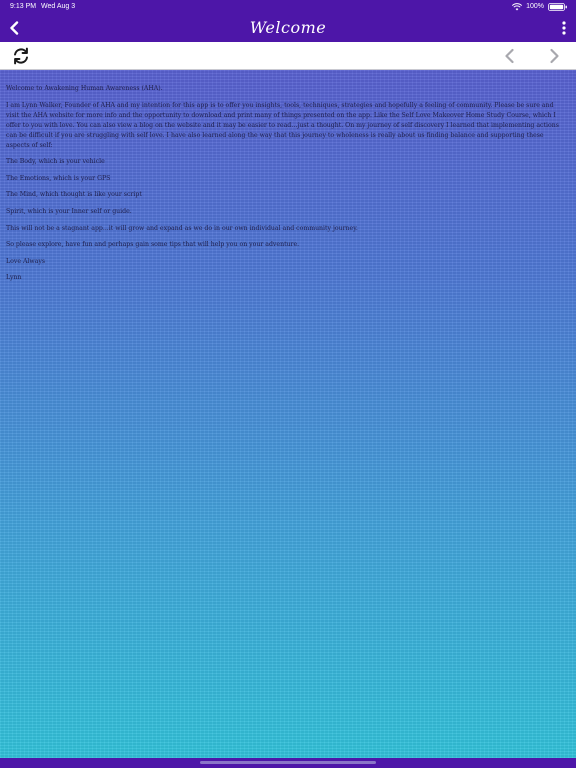  Describe the element at coordinates (58, 6) in the screenshot. I see `status-date: Wed Aug 3` at that location.